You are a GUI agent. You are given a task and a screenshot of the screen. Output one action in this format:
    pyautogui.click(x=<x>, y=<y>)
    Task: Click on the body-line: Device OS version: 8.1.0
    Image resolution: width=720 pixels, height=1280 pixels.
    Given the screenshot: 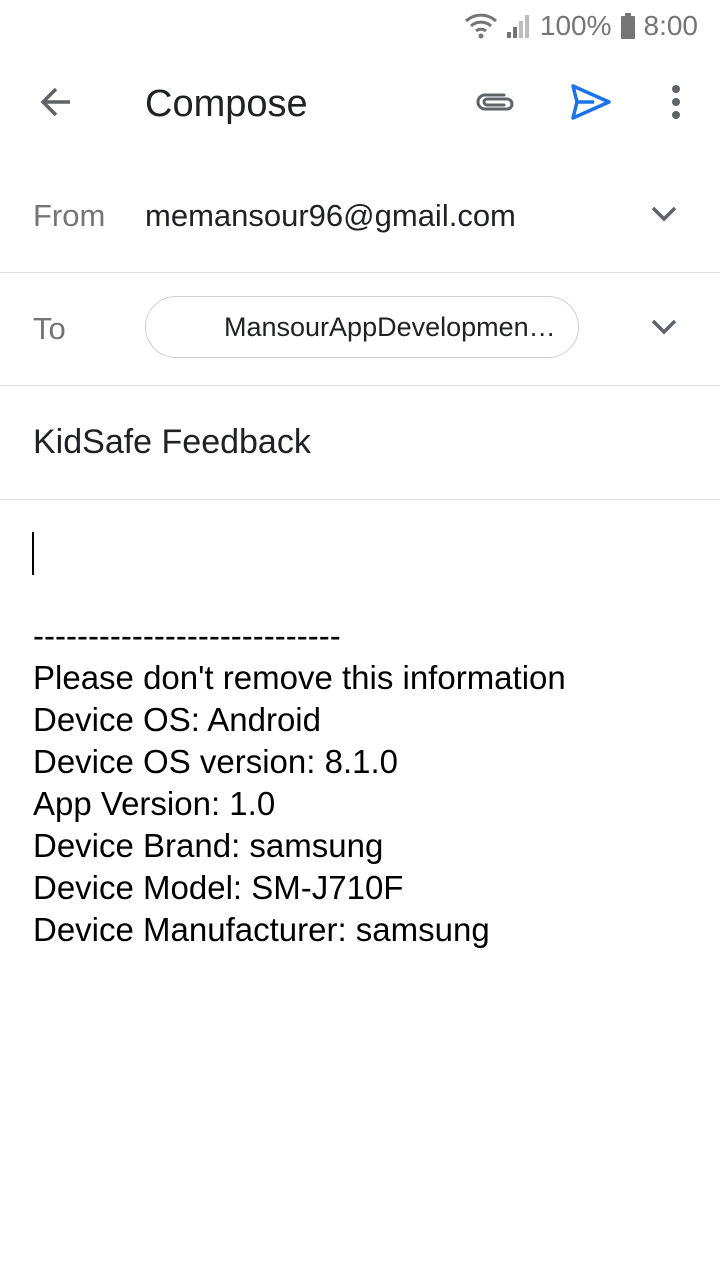 What is the action you would take?
    pyautogui.click(x=215, y=761)
    